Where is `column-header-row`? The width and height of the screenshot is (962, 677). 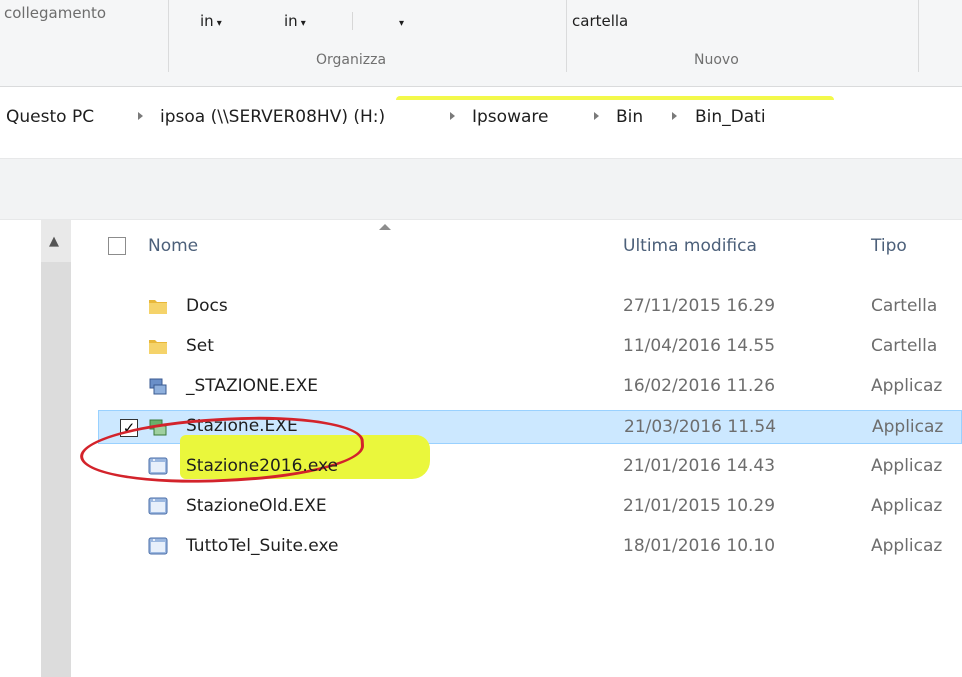
column-header-row is located at coordinates (530, 246).